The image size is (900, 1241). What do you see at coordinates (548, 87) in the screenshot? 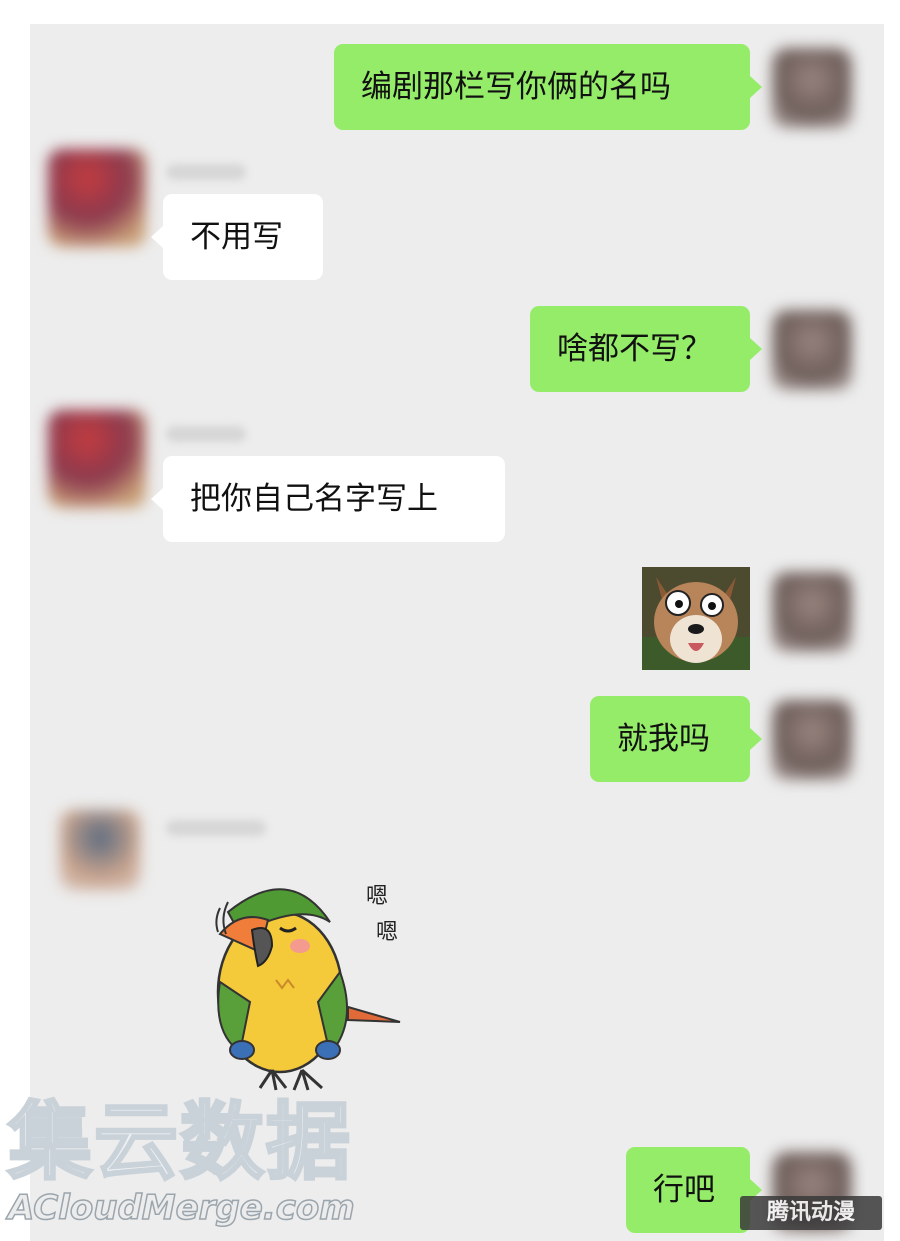
I see `message-bubble: 编剧那栏写你俩的名吗` at bounding box center [548, 87].